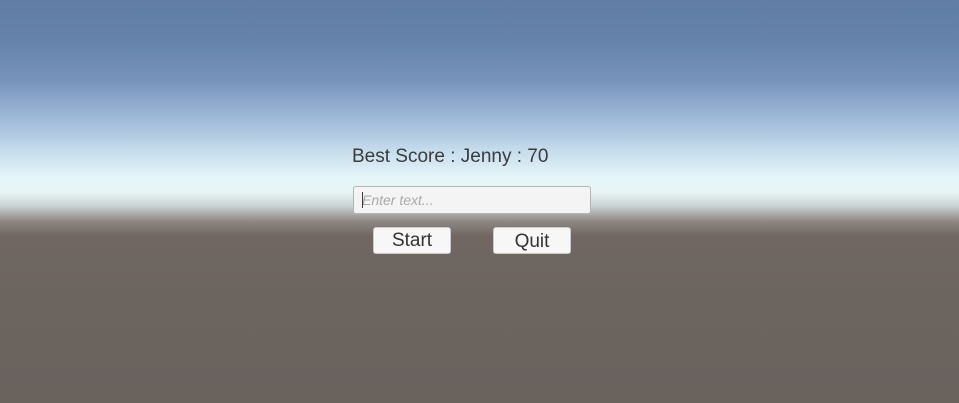  What do you see at coordinates (362, 200) in the screenshot?
I see `text-caret` at bounding box center [362, 200].